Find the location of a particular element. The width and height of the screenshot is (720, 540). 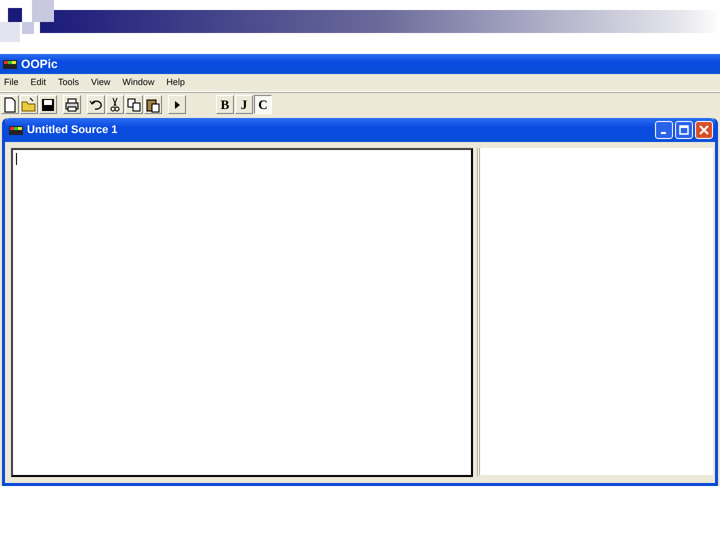

menu-item: Window is located at coordinates (138, 83).